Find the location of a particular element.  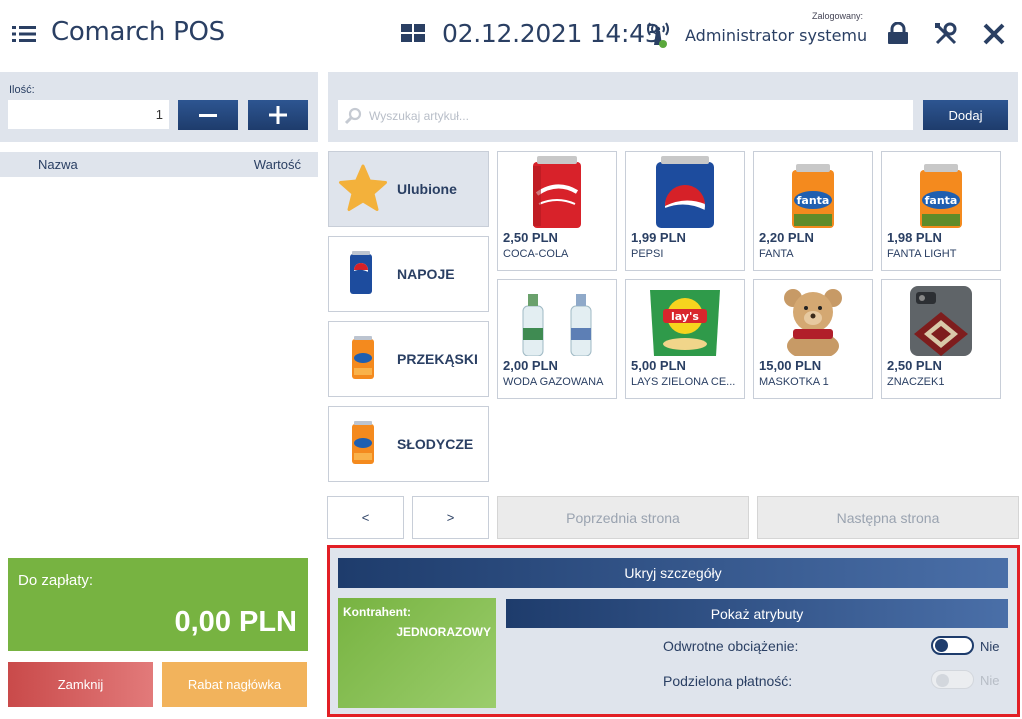

payment-amount: 0,00 PLN is located at coordinates (236, 622).